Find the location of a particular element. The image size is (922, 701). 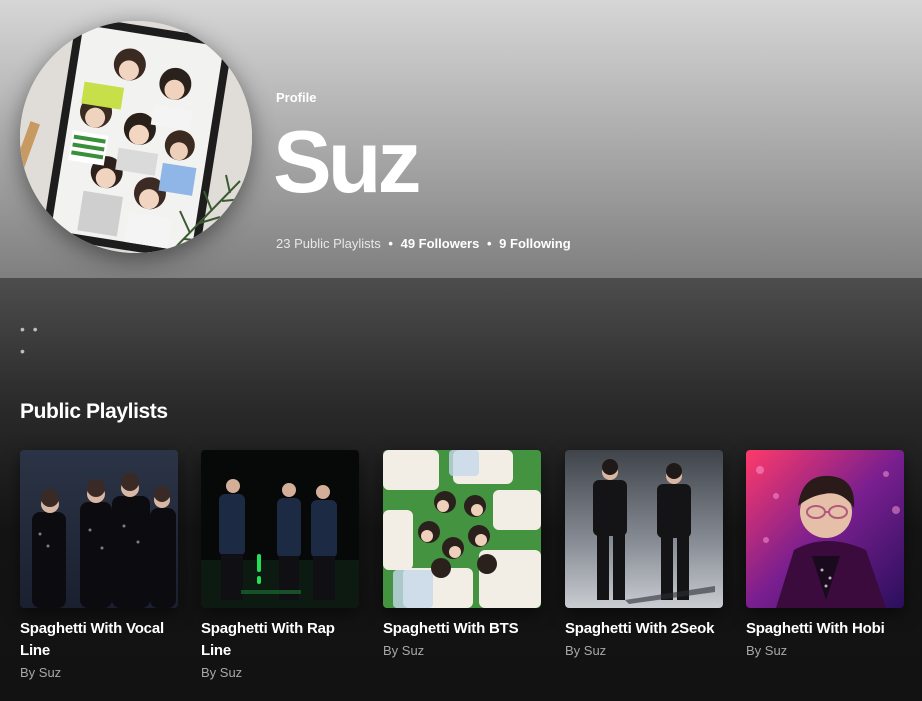

more-options-button: • • • is located at coordinates (36, 338).